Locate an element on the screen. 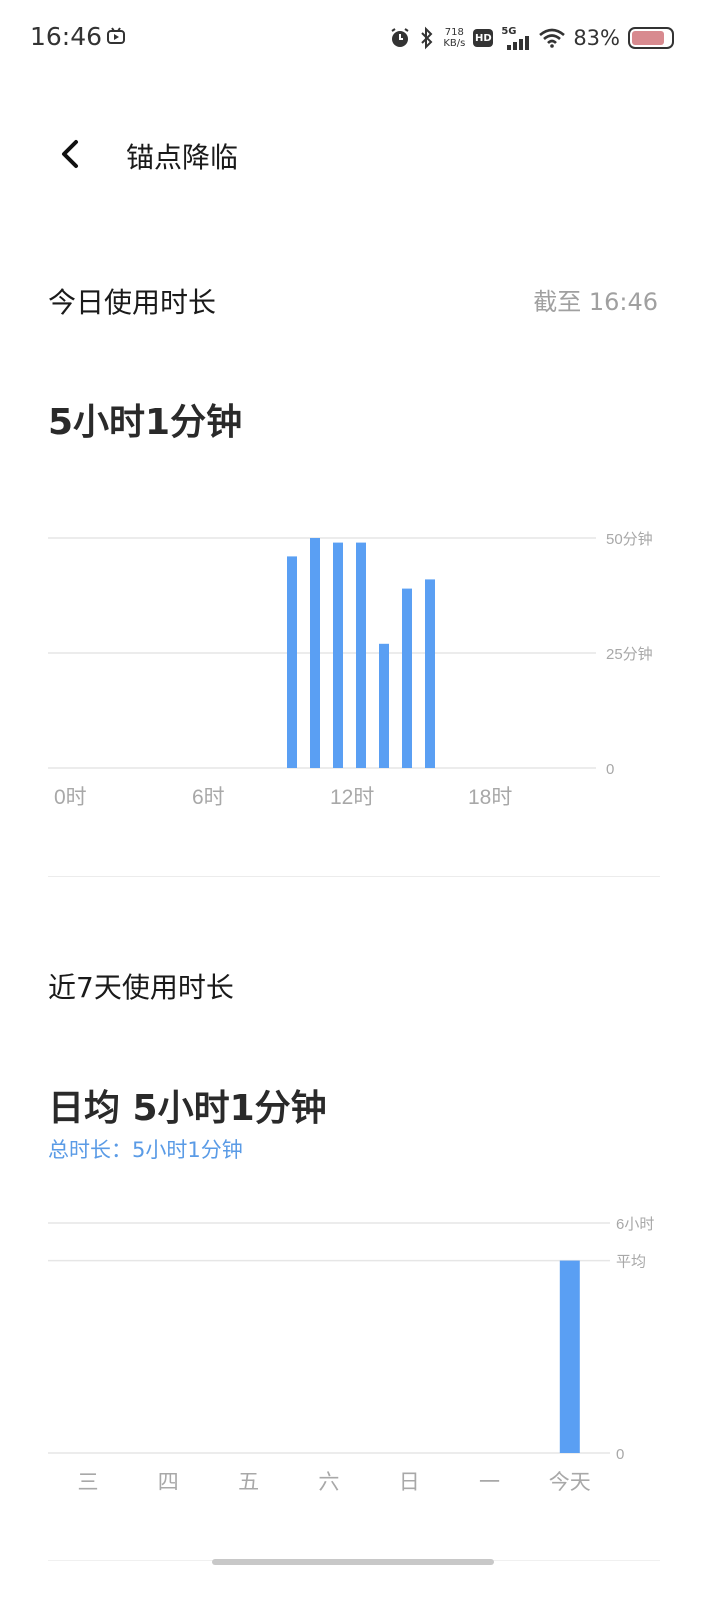 The image size is (720, 1600). wifi-icon is located at coordinates (552, 38).